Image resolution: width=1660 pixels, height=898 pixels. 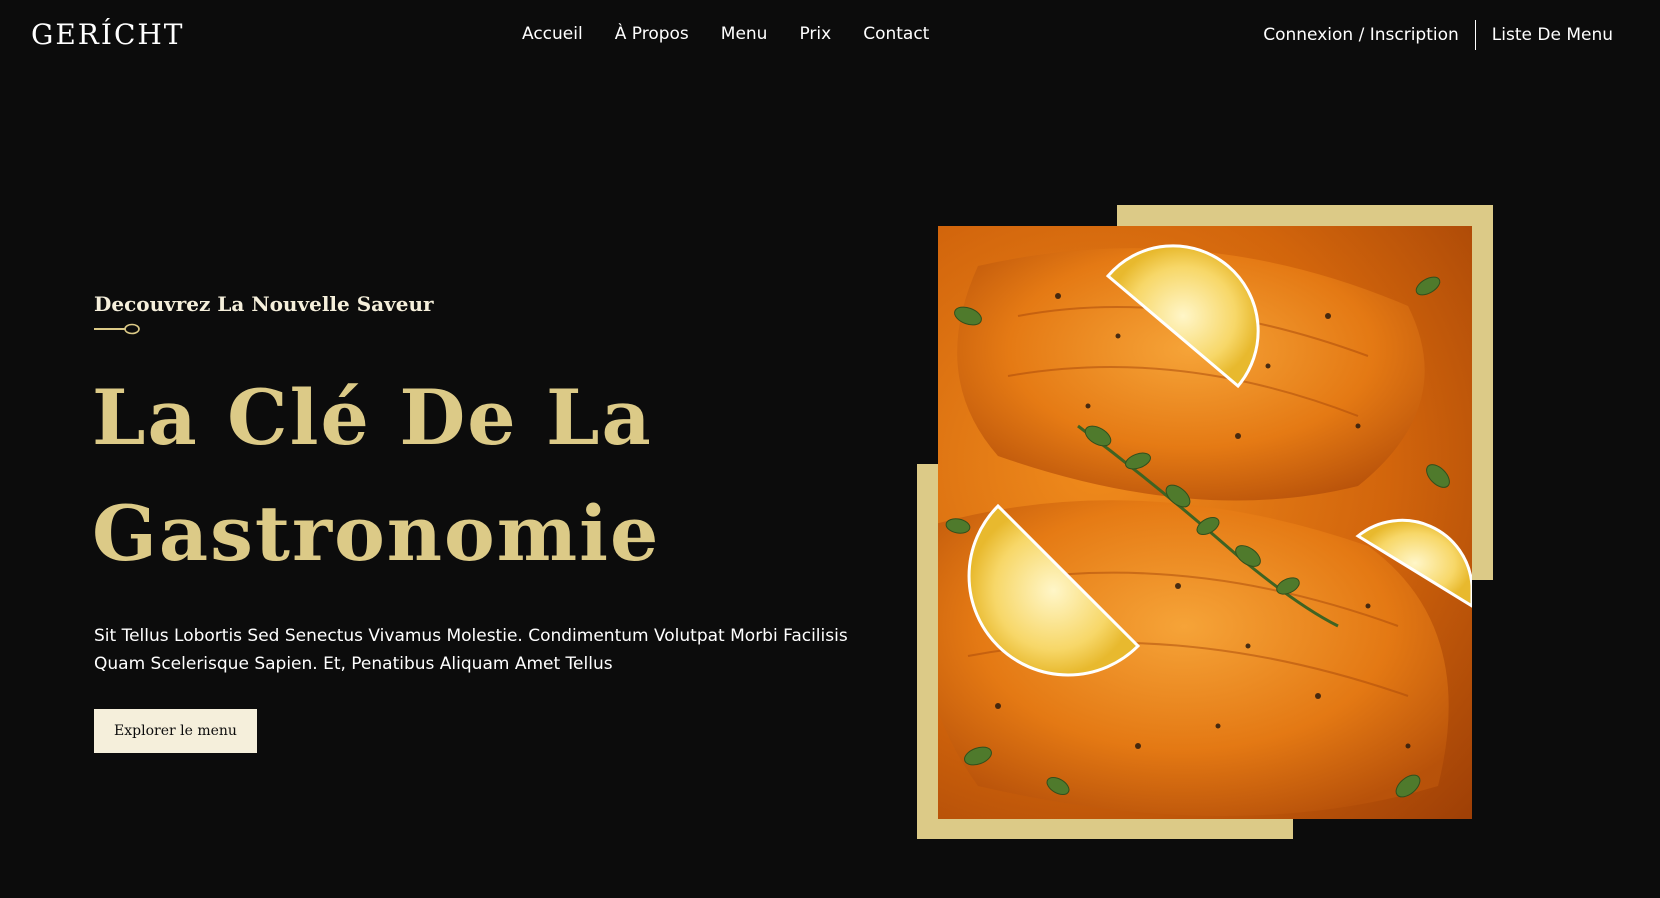 What do you see at coordinates (376, 533) in the screenshot?
I see `hero-title-line2: Gastronomie` at bounding box center [376, 533].